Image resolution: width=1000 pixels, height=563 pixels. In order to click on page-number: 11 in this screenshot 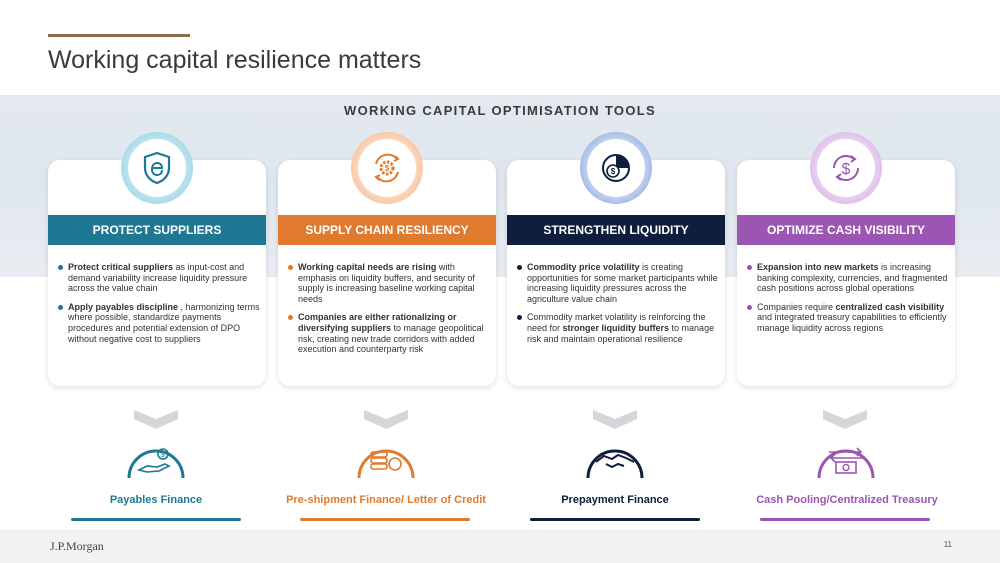, I will do `click(947, 544)`.